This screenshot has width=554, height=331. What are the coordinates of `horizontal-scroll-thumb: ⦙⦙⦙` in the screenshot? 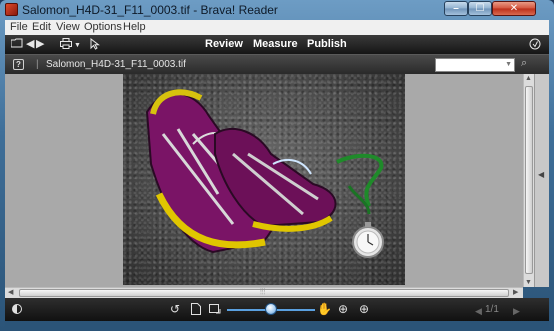 It's located at (264, 292).